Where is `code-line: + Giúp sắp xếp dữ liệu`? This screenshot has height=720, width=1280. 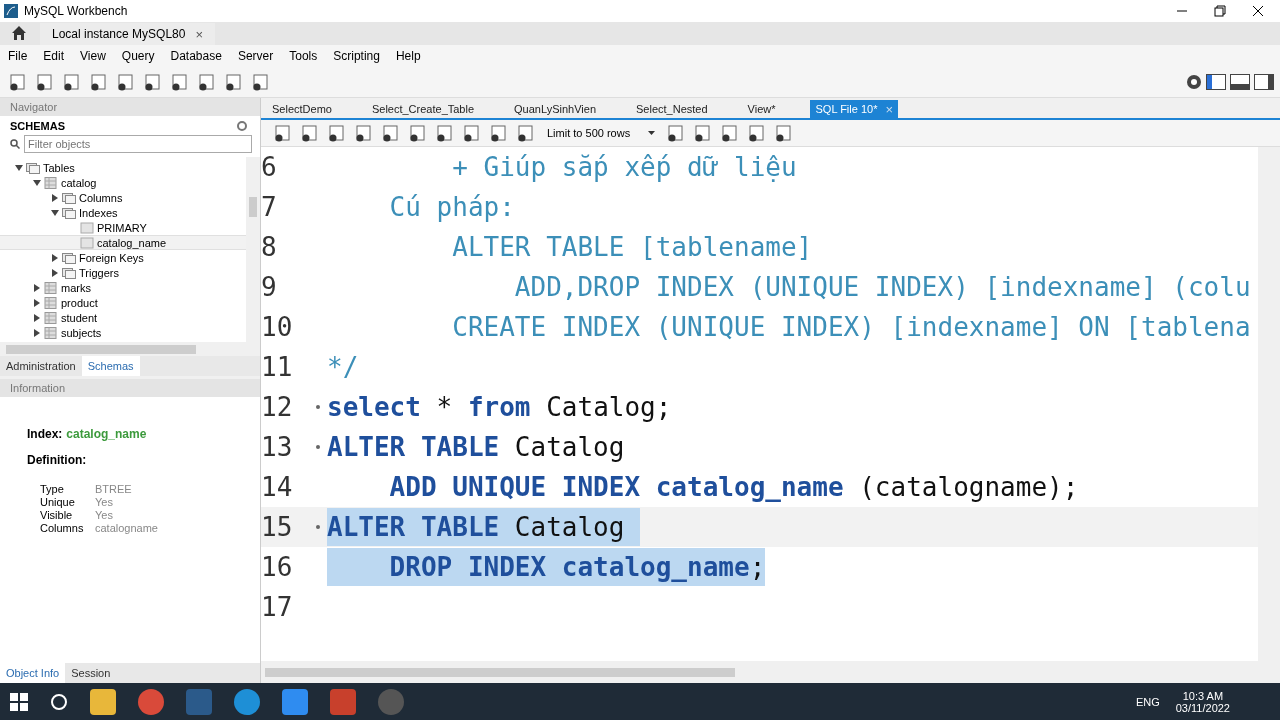 code-line: + Giúp sắp xếp dữ liệu is located at coordinates (624, 167).